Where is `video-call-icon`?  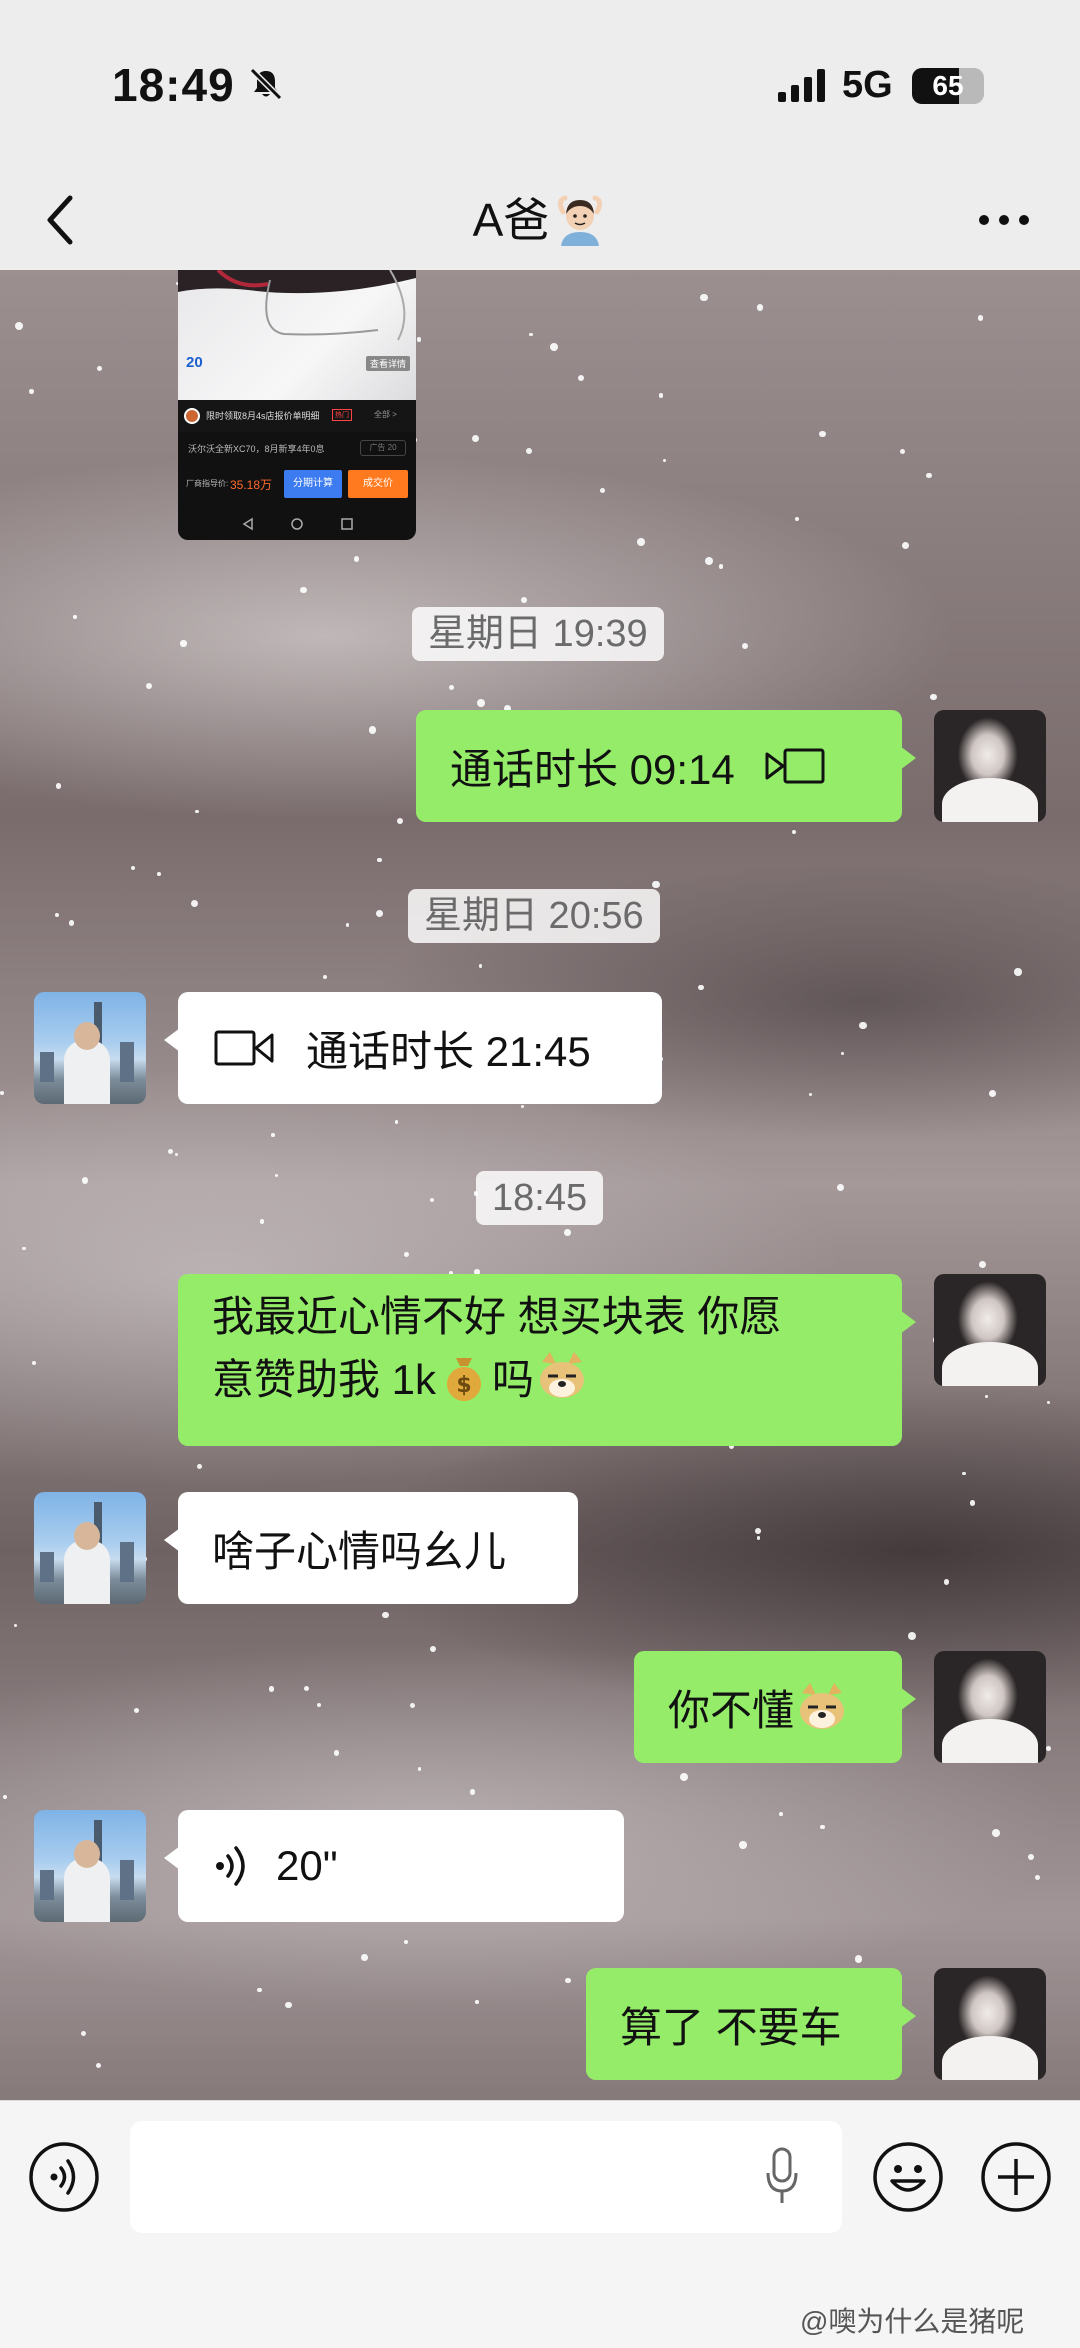 video-call-icon is located at coordinates (795, 766).